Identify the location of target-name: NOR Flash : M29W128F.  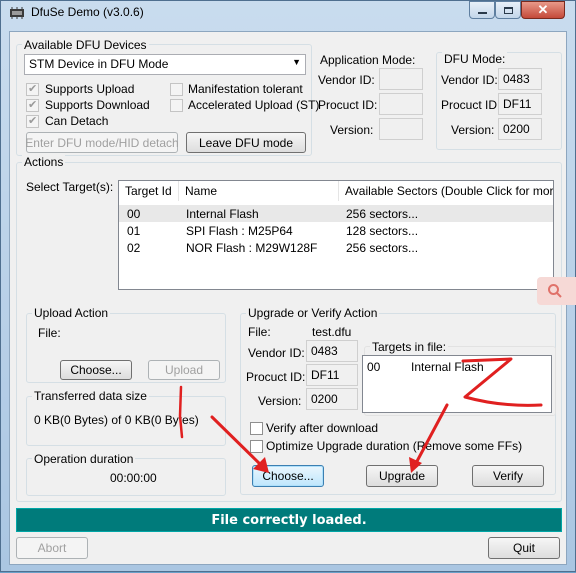
(252, 248).